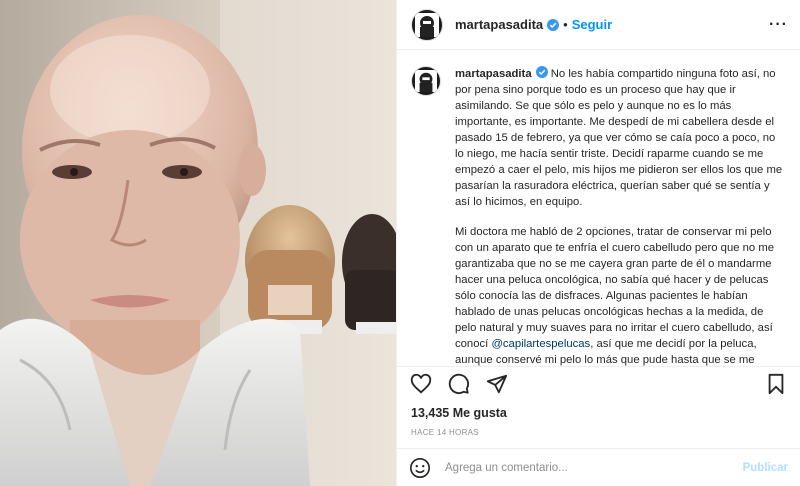 This screenshot has width=800, height=486. I want to click on like-icon, so click(421, 384).